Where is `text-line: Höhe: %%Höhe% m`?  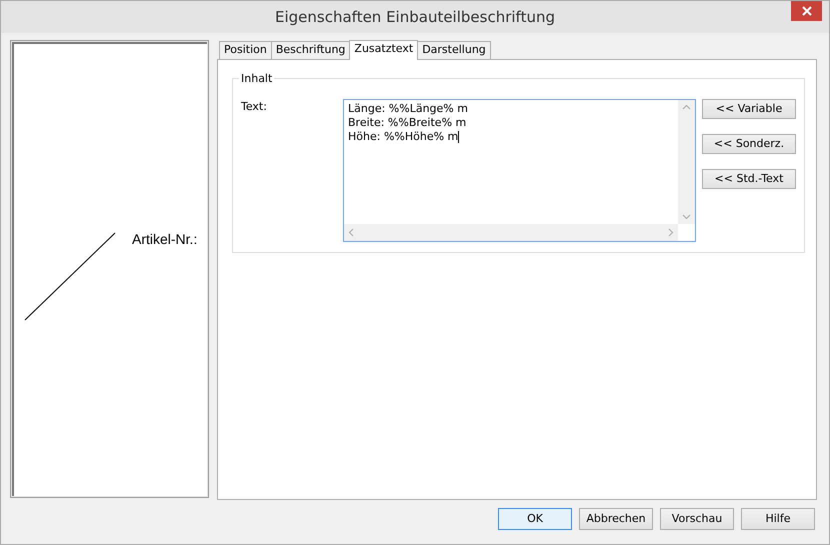
text-line: Höhe: %%Höhe% m is located at coordinates (404, 137).